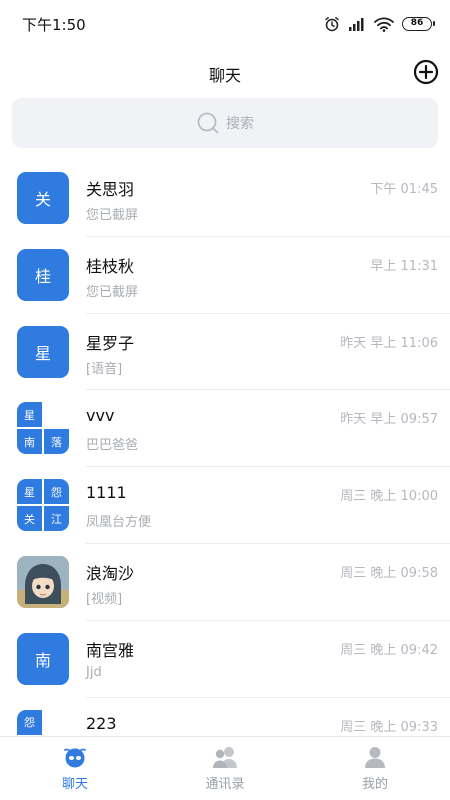  I want to click on chat-time: 周三 晚上 10:00, so click(389, 497).